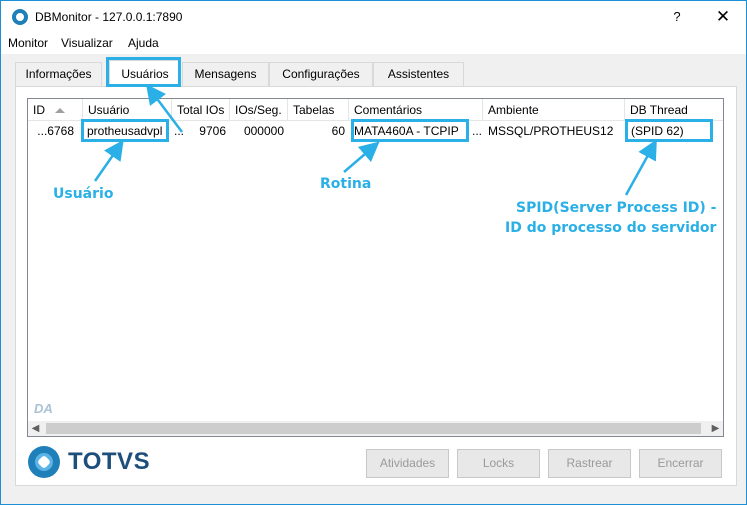 The width and height of the screenshot is (747, 505). I want to click on menu-visualizar: Visualizar, so click(87, 43).